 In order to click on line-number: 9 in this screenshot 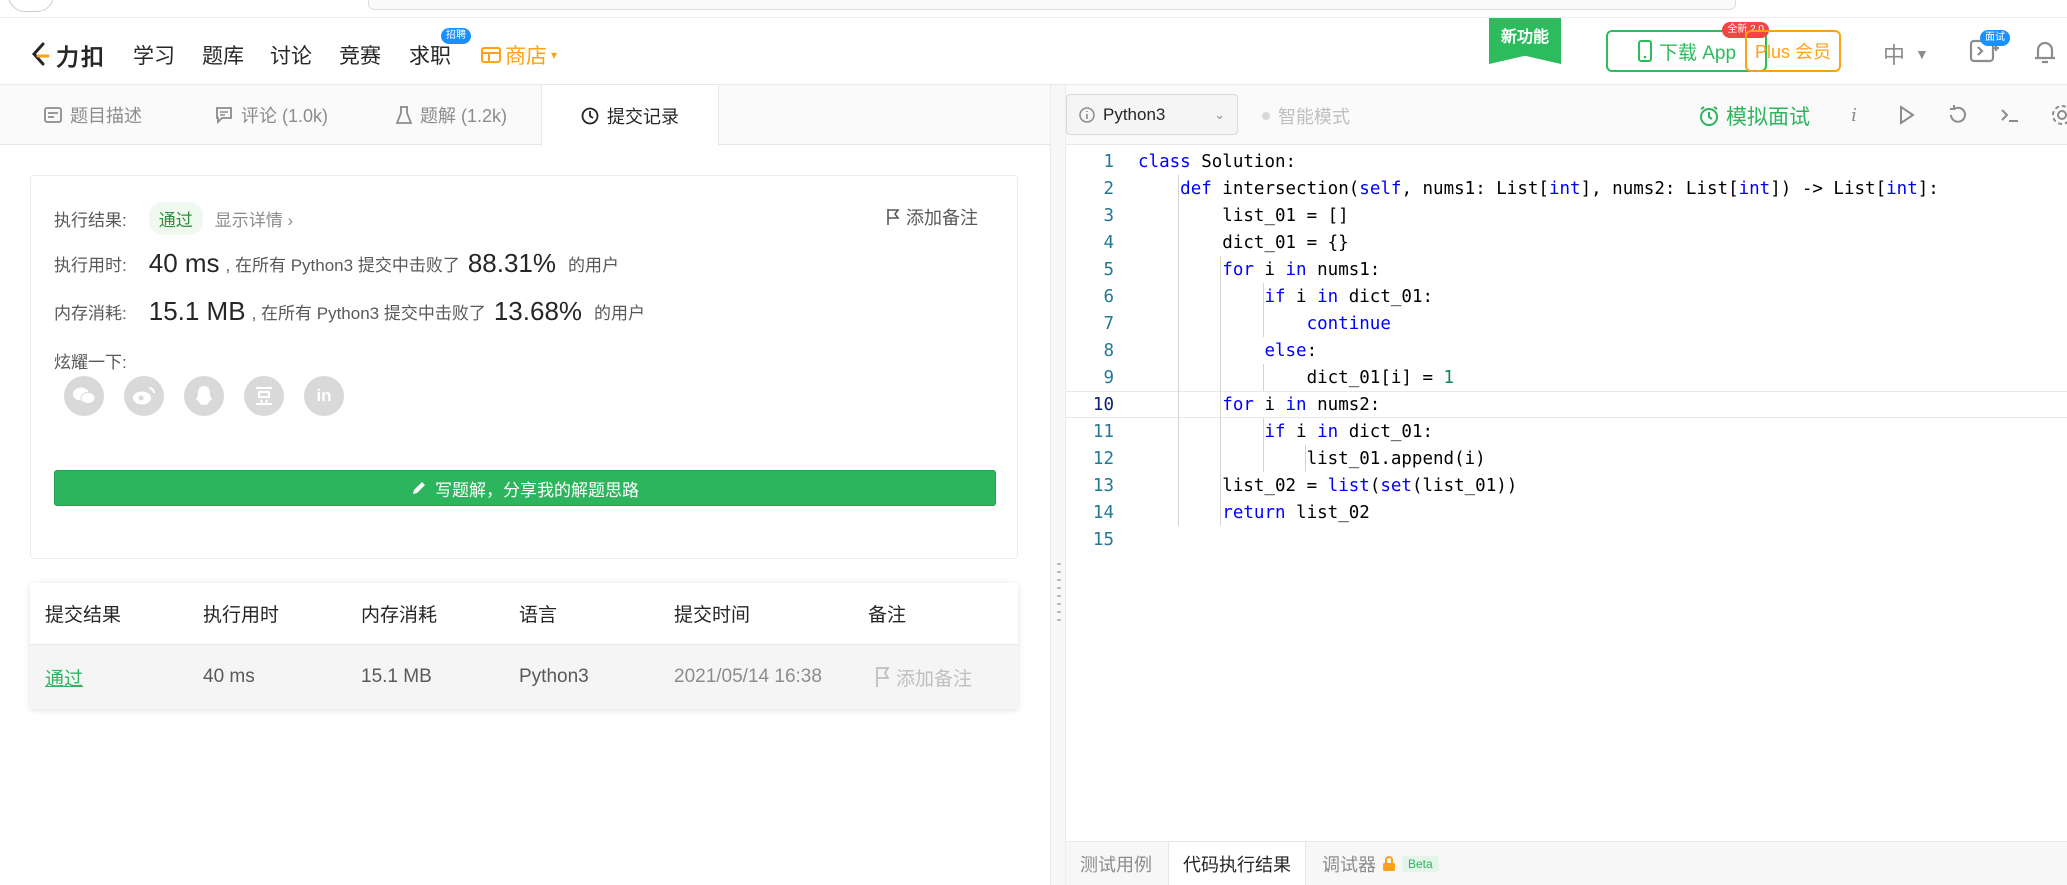, I will do `click(1108, 377)`.